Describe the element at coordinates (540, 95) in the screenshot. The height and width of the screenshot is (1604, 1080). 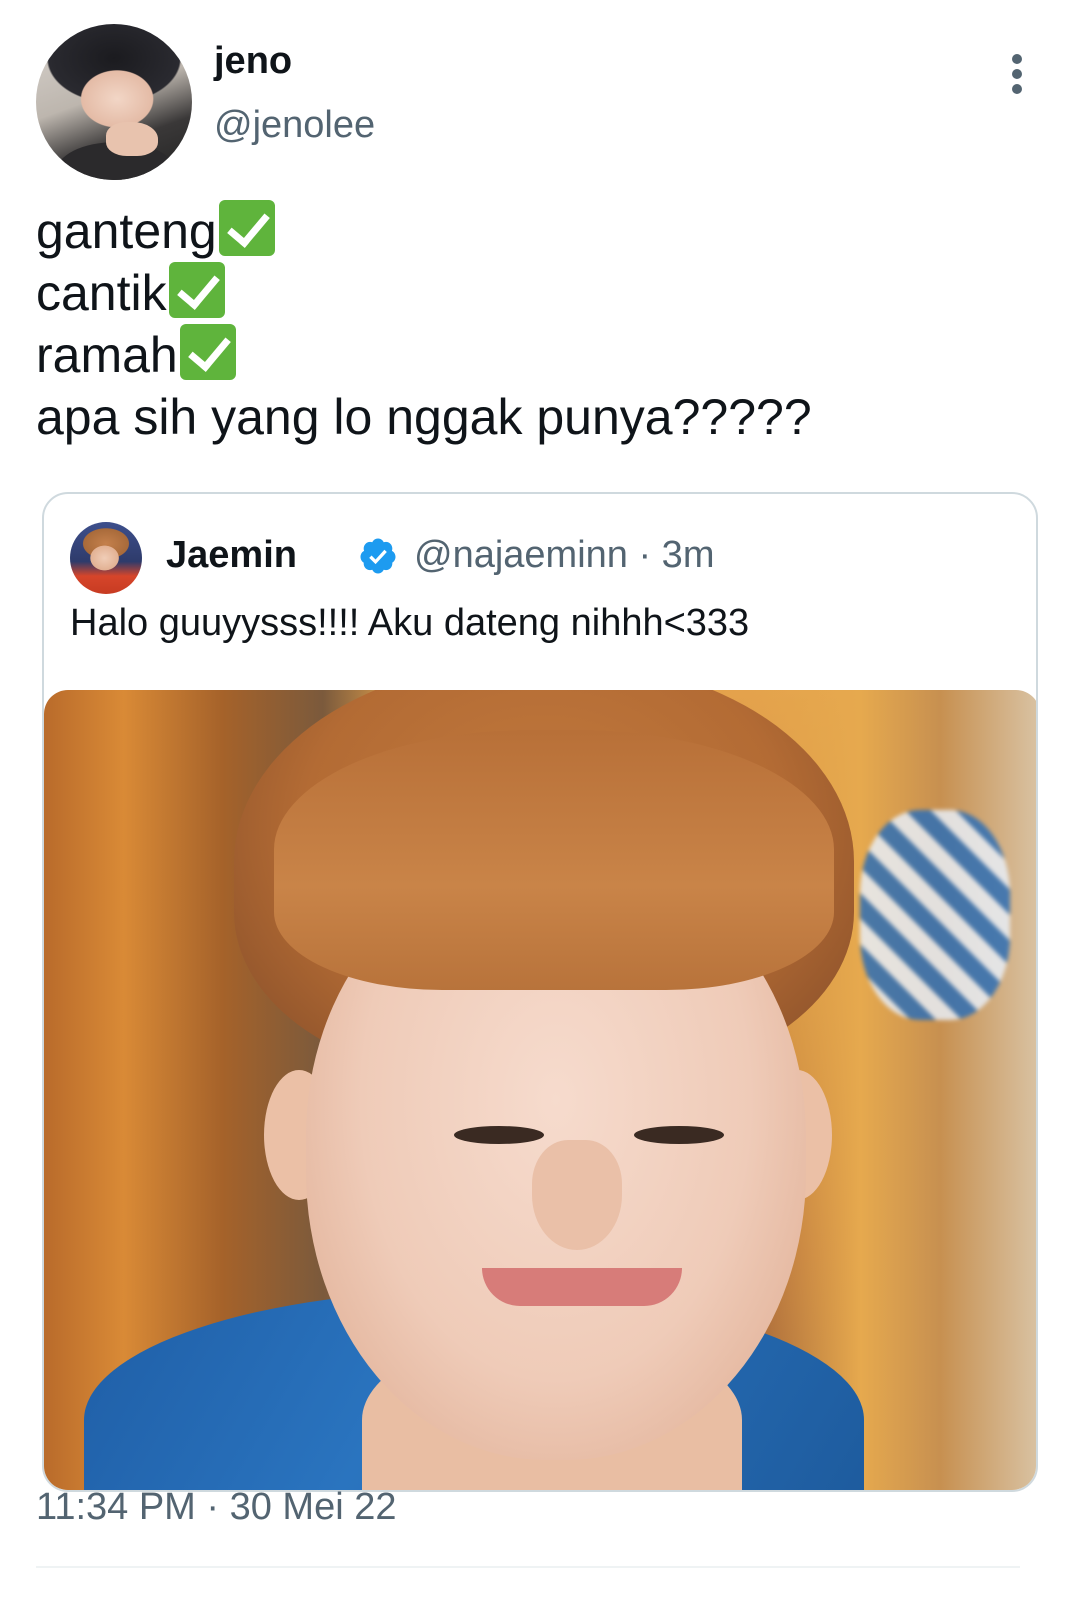
I see `tweet-header: jeno @jenolee` at that location.